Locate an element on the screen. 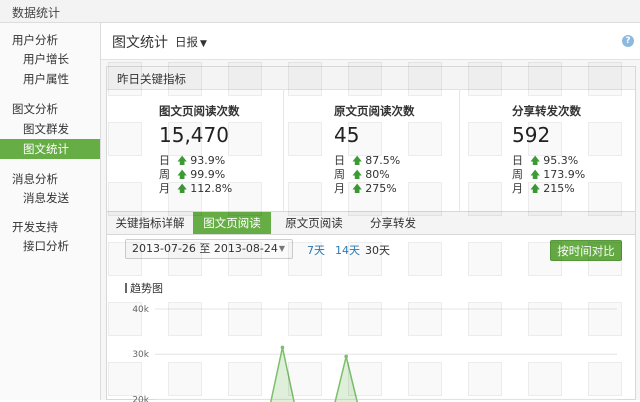 The image size is (640, 402). comparison-row: 月 🡅 215% is located at coordinates (543, 189).